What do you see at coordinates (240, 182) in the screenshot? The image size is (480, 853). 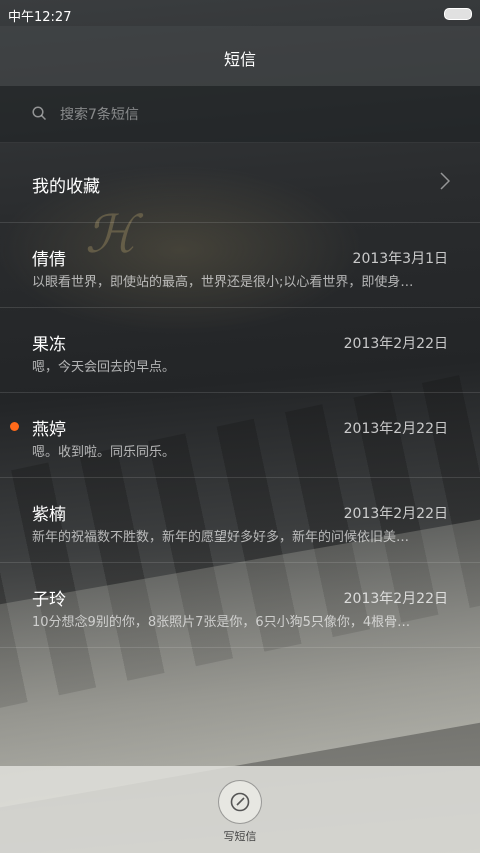 I see `favorites-row: 我的收藏` at bounding box center [240, 182].